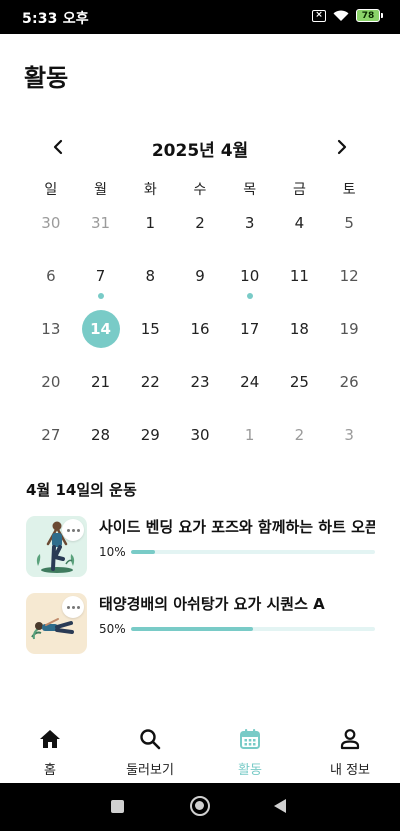 The image size is (400, 831). Describe the element at coordinates (201, 624) in the screenshot. I see `workout-item: 태양경배의 아쉬탕가 요가 시퀀스 A 50%` at that location.